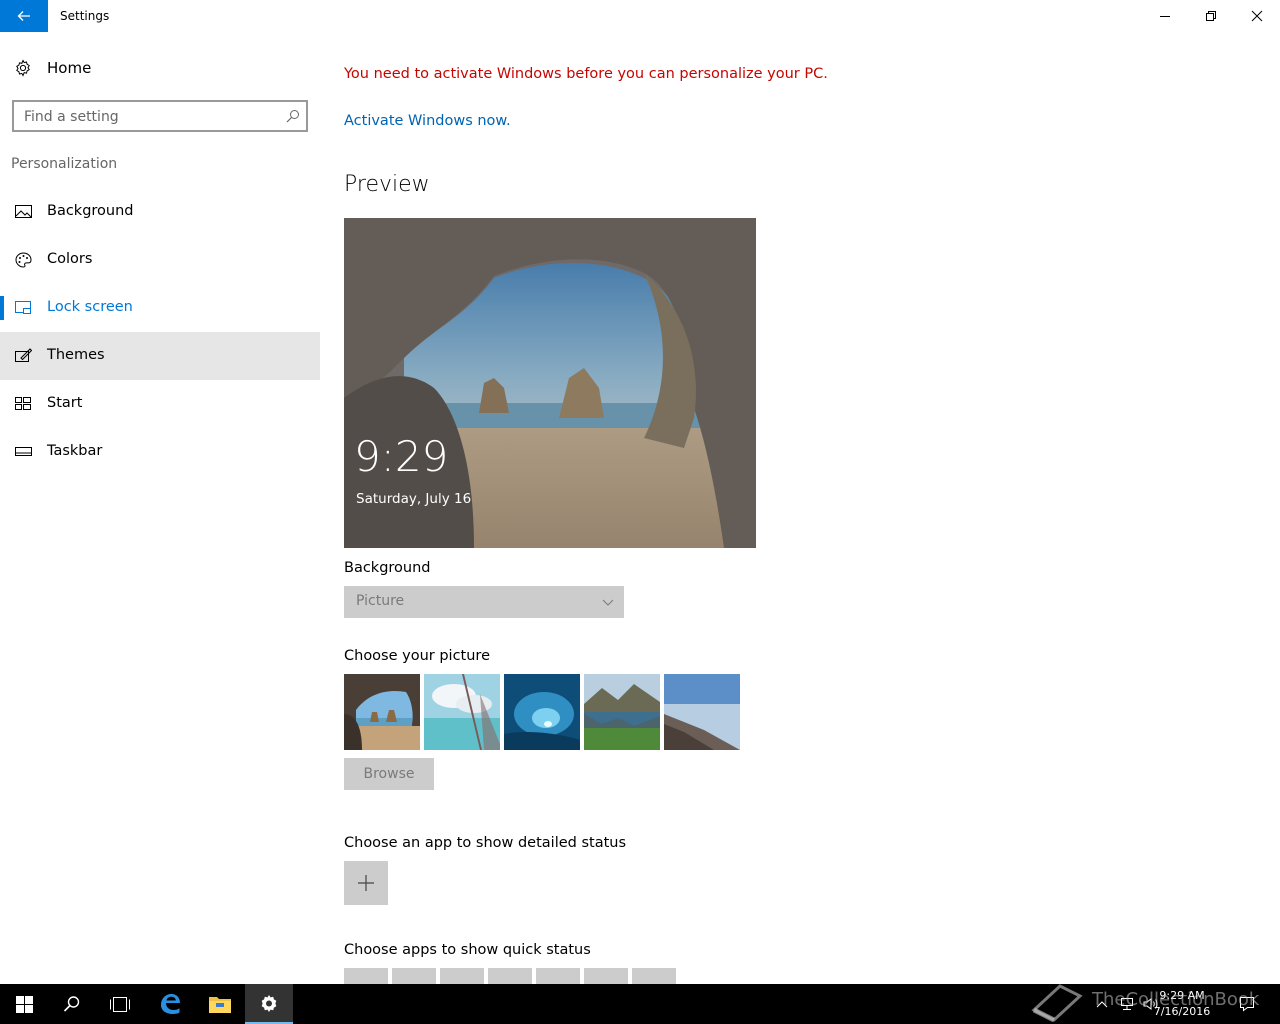 The height and width of the screenshot is (1024, 1280). Describe the element at coordinates (65, 403) in the screenshot. I see `sidebar-item-label: Start` at that location.